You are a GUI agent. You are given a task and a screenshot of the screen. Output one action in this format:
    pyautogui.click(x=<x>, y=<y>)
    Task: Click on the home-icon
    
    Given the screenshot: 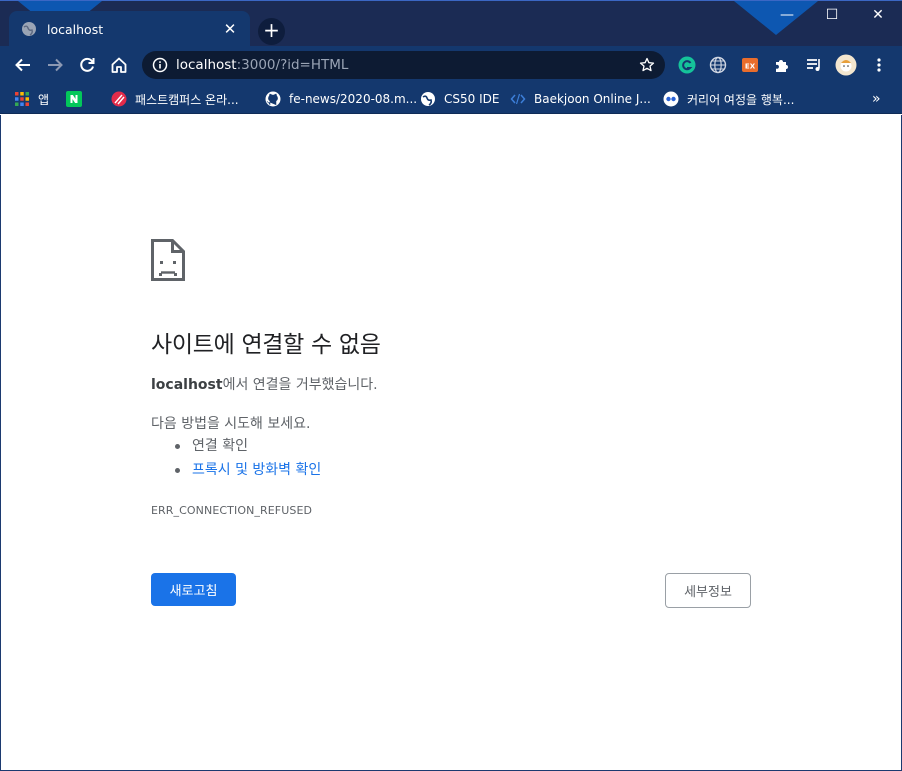 What is the action you would take?
    pyautogui.click(x=119, y=65)
    